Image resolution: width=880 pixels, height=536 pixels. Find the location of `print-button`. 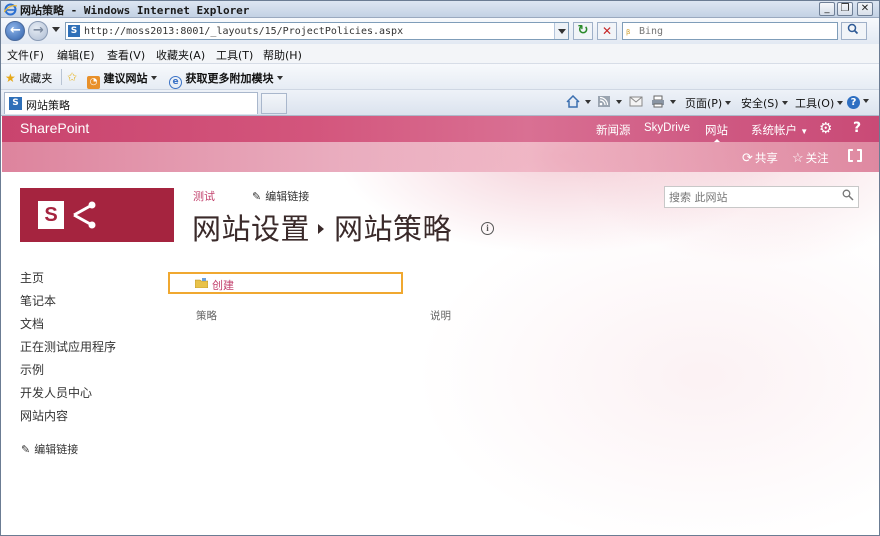

print-button is located at coordinates (663, 102).